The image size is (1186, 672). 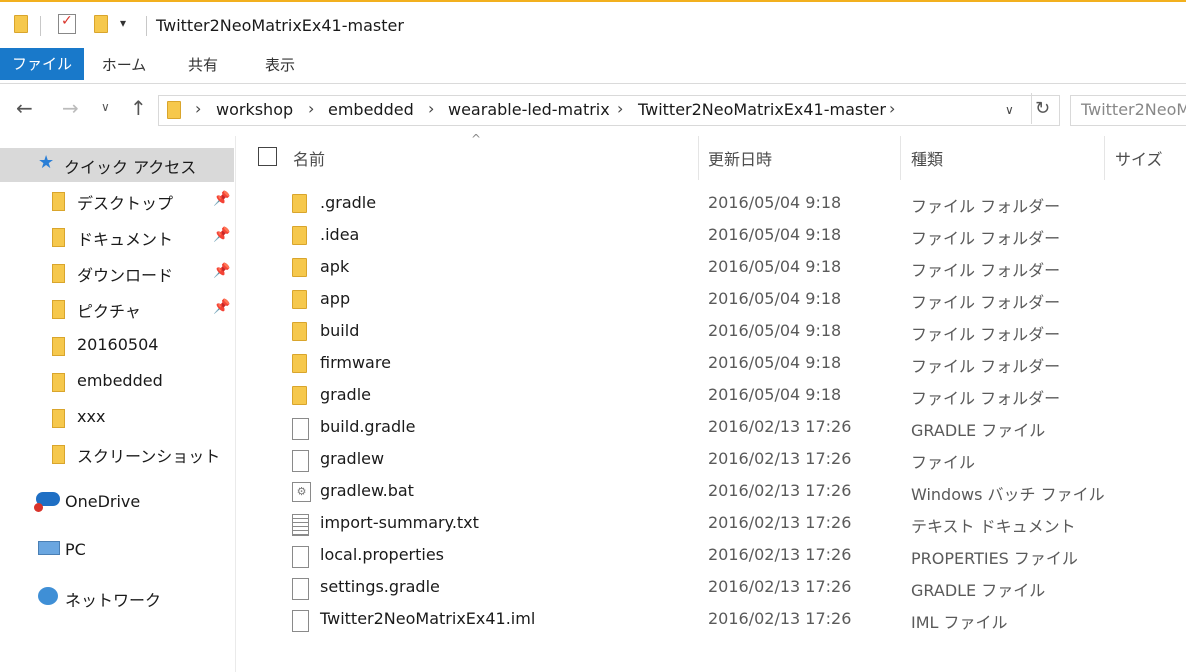 I want to click on sidebar-item-network: ネットワーク, so click(x=117, y=598).